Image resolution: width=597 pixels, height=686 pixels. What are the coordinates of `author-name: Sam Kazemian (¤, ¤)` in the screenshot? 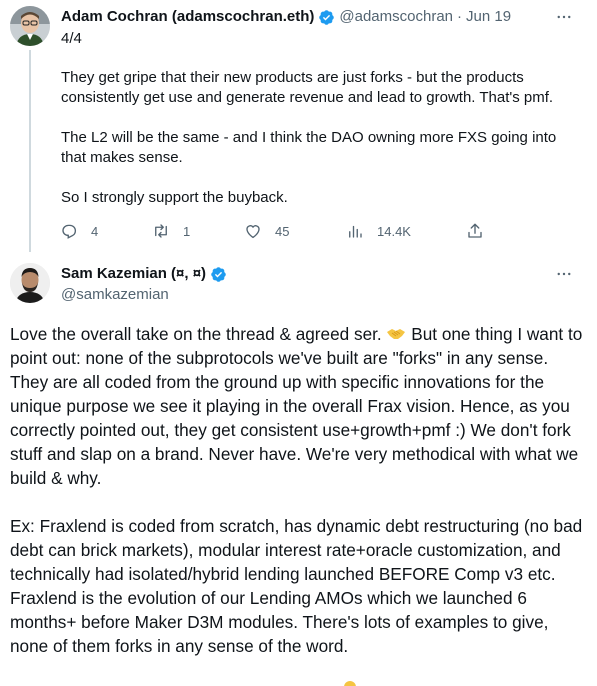 It's located at (133, 274).